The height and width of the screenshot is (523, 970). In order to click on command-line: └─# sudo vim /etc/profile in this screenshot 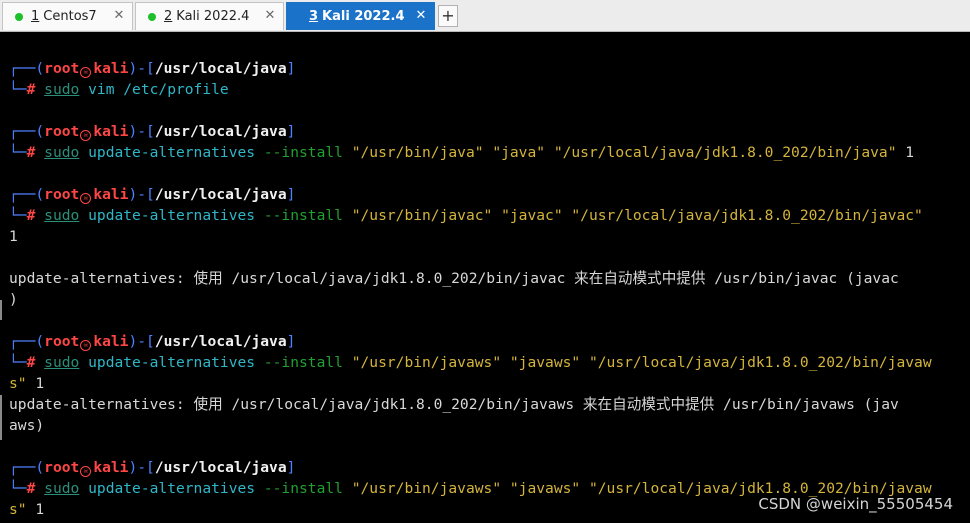, I will do `click(119, 89)`.